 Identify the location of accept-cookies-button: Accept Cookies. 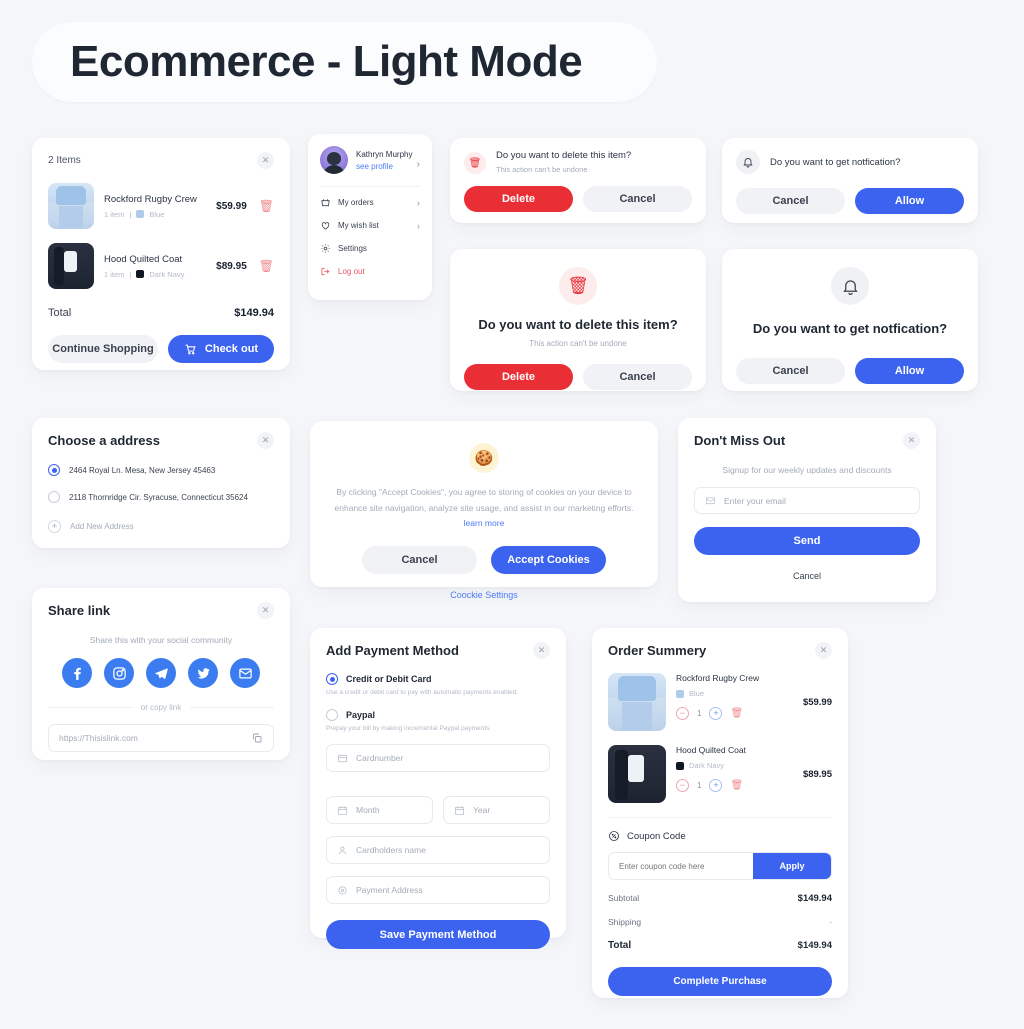
(548, 560).